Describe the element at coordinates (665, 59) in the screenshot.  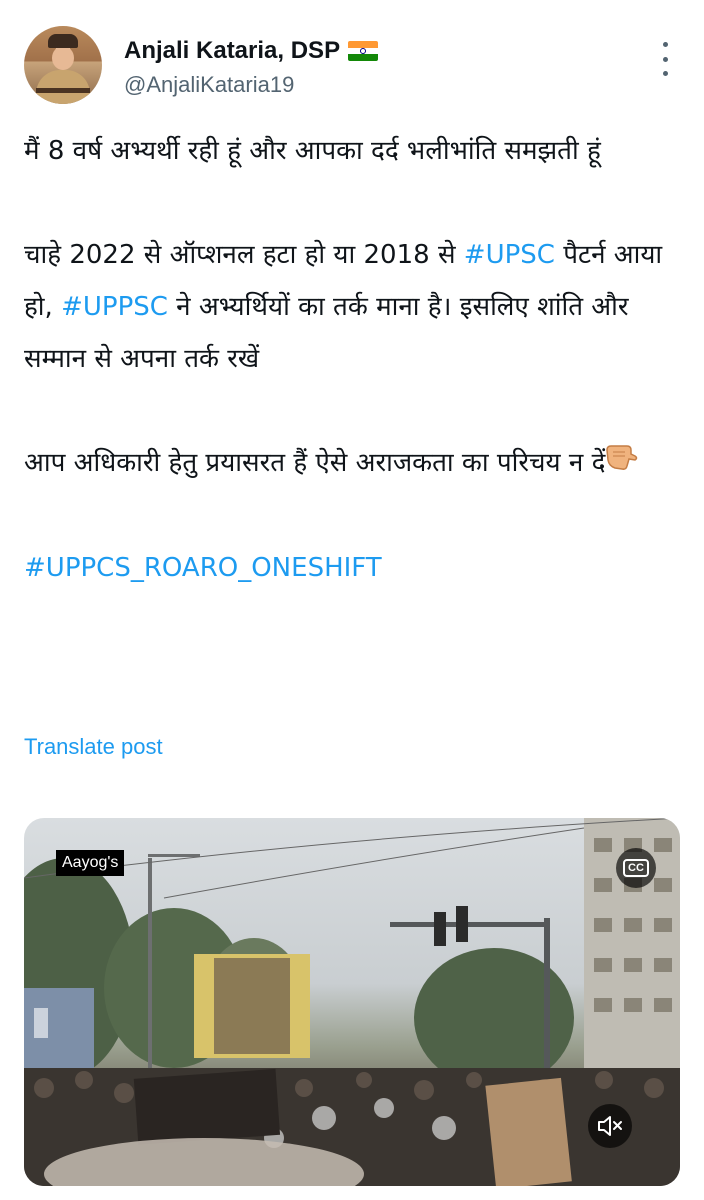
I see `more-options-icon` at that location.